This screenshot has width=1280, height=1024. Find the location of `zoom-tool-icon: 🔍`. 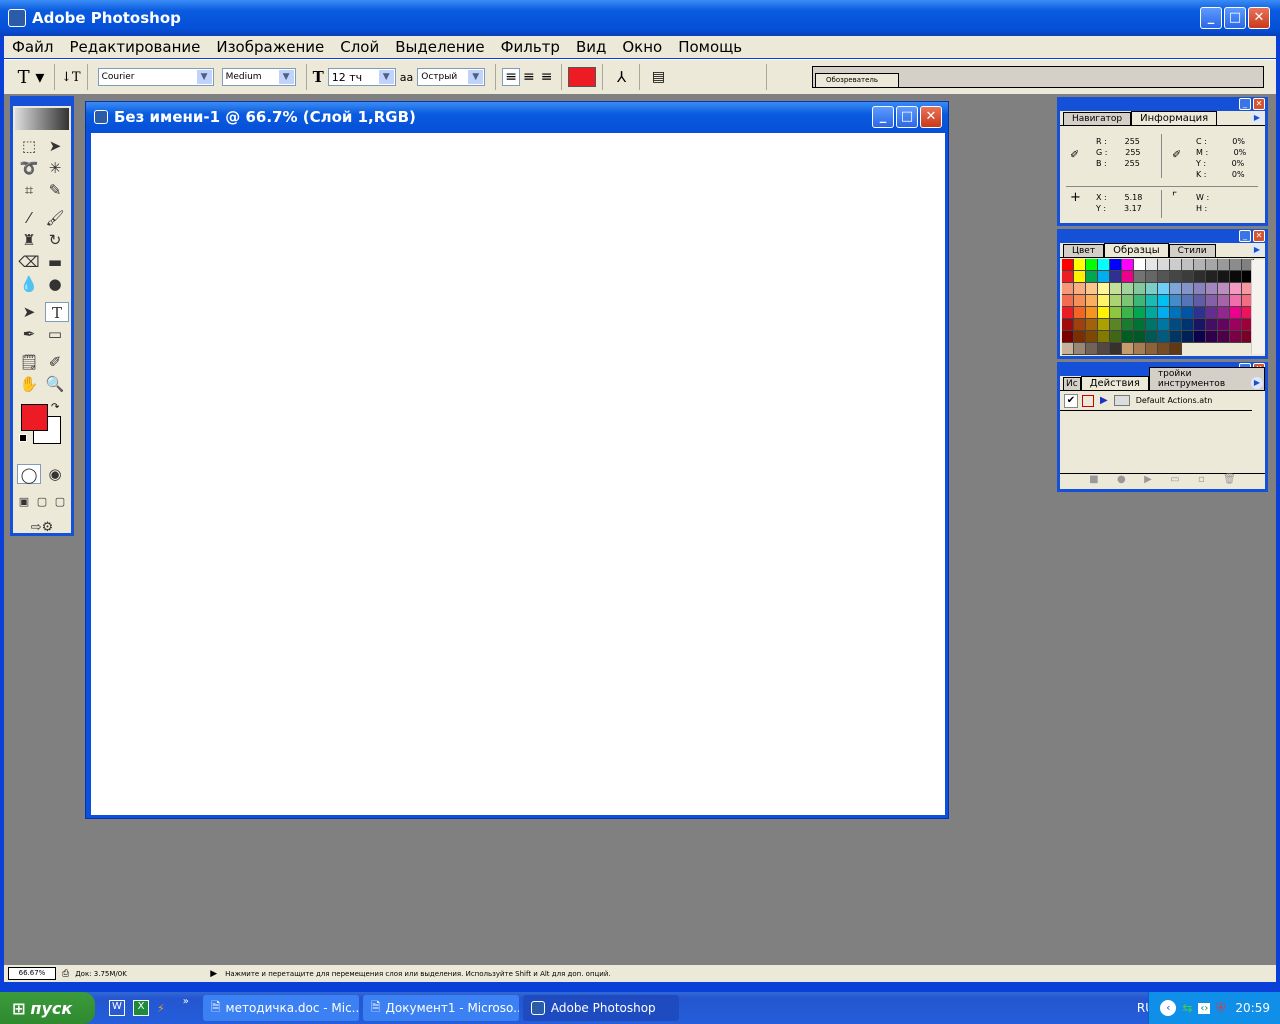

zoom-tool-icon: 🔍 is located at coordinates (55, 384).